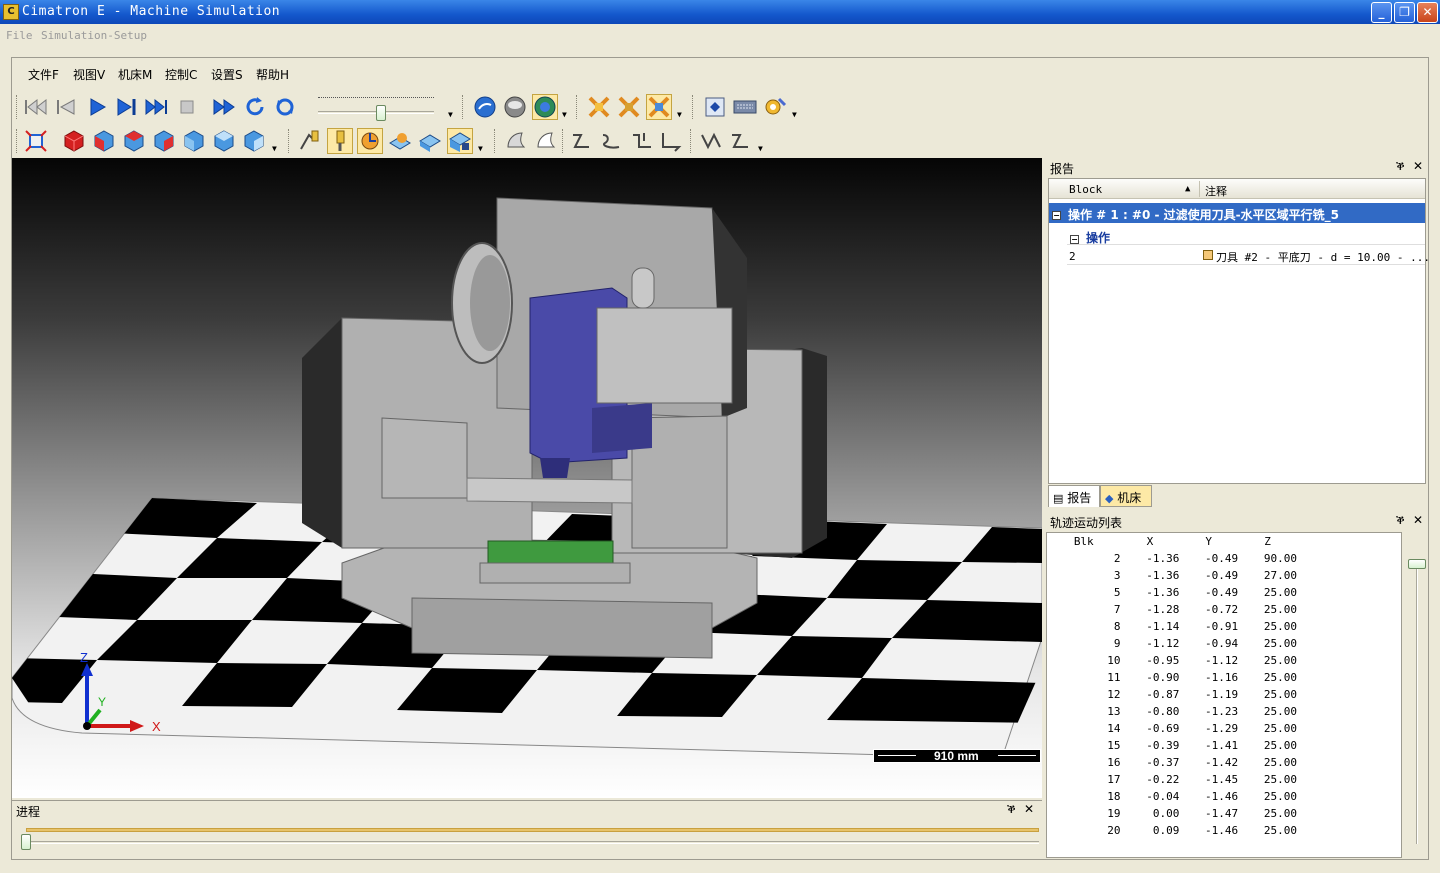 The height and width of the screenshot is (873, 1440). Describe the element at coordinates (485, 107) in the screenshot. I see `view-mode-icon` at that location.